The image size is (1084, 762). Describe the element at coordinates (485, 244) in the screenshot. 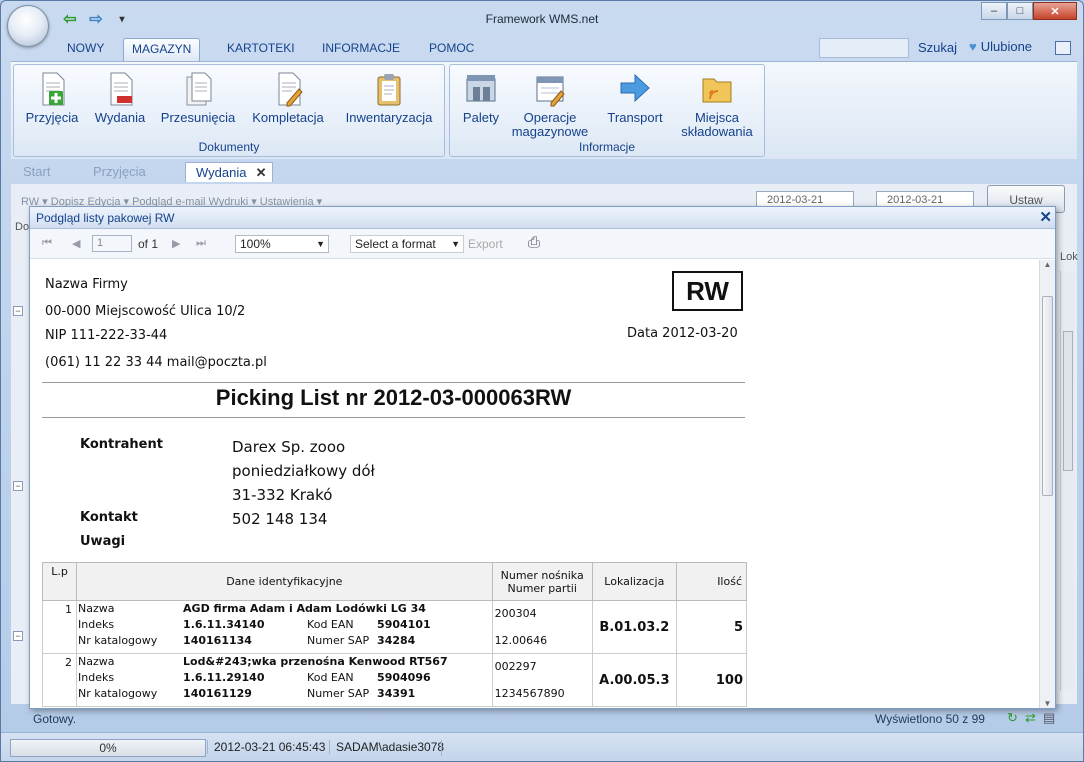

I see `export-link: Export` at that location.